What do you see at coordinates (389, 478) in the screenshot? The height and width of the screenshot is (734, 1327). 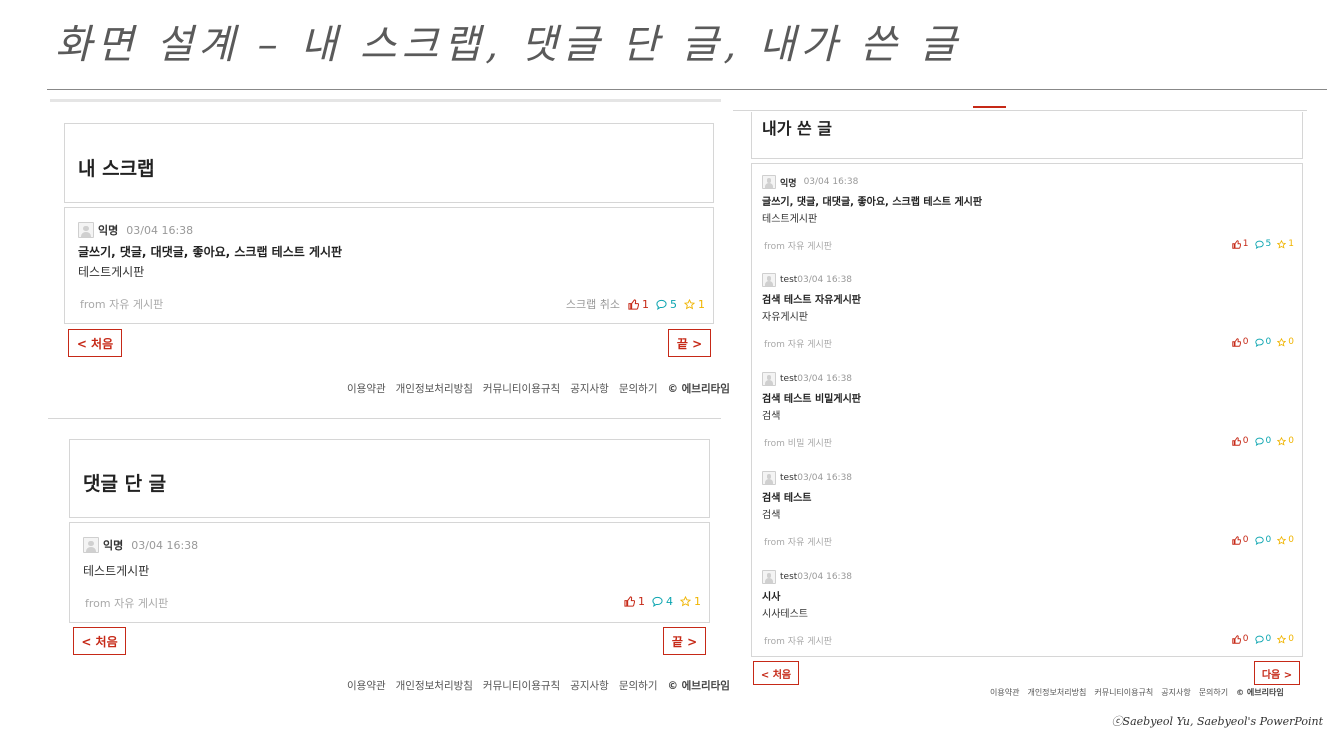 I see `commented-header-box: 댓글 단 글` at bounding box center [389, 478].